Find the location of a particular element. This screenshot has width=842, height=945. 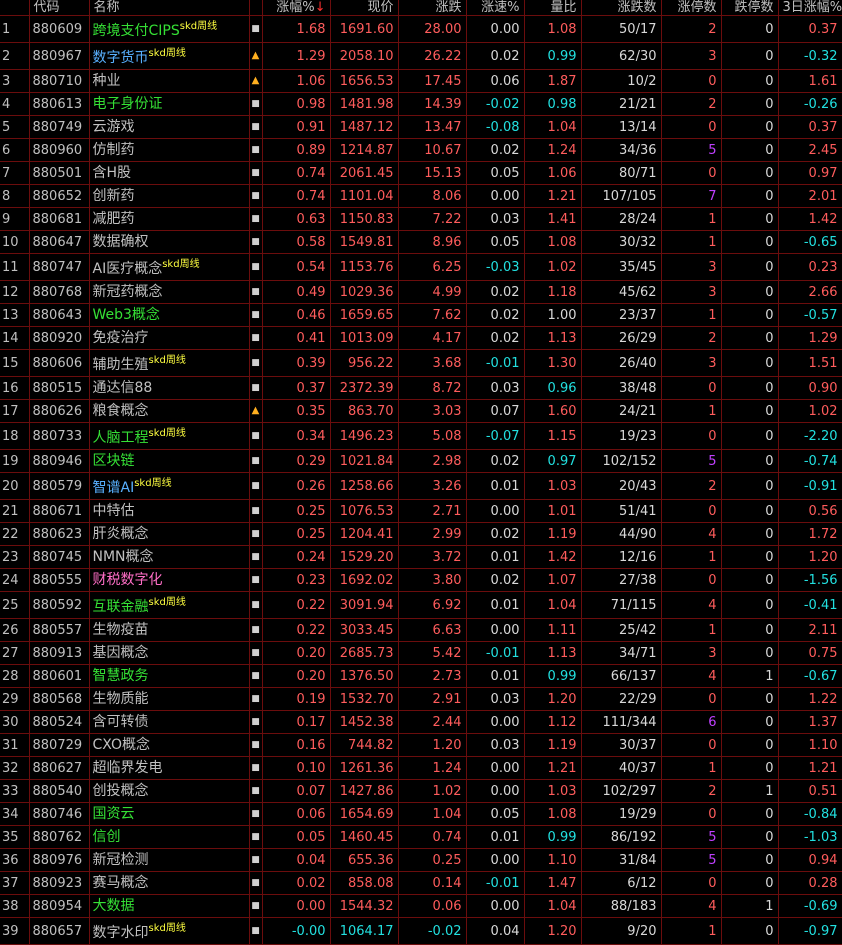

col-change: 涨跌 is located at coordinates (432, 8).